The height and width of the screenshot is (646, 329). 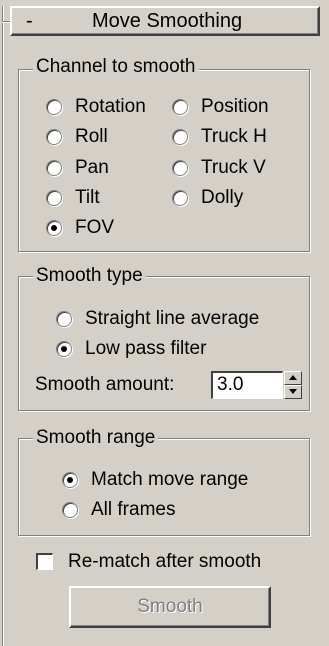 I want to click on radio-low-pass-filter: Low pass filter, so click(x=131, y=349).